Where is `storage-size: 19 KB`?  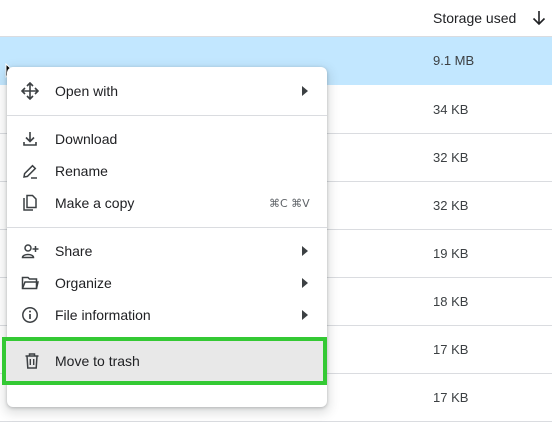 storage-size: 19 KB is located at coordinates (451, 253).